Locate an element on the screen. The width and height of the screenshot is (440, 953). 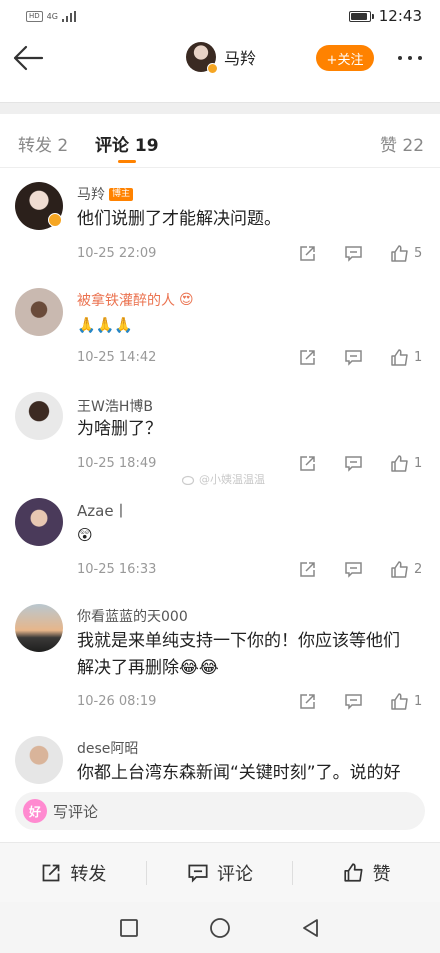
tab-active-indicator is located at coordinates (127, 161).